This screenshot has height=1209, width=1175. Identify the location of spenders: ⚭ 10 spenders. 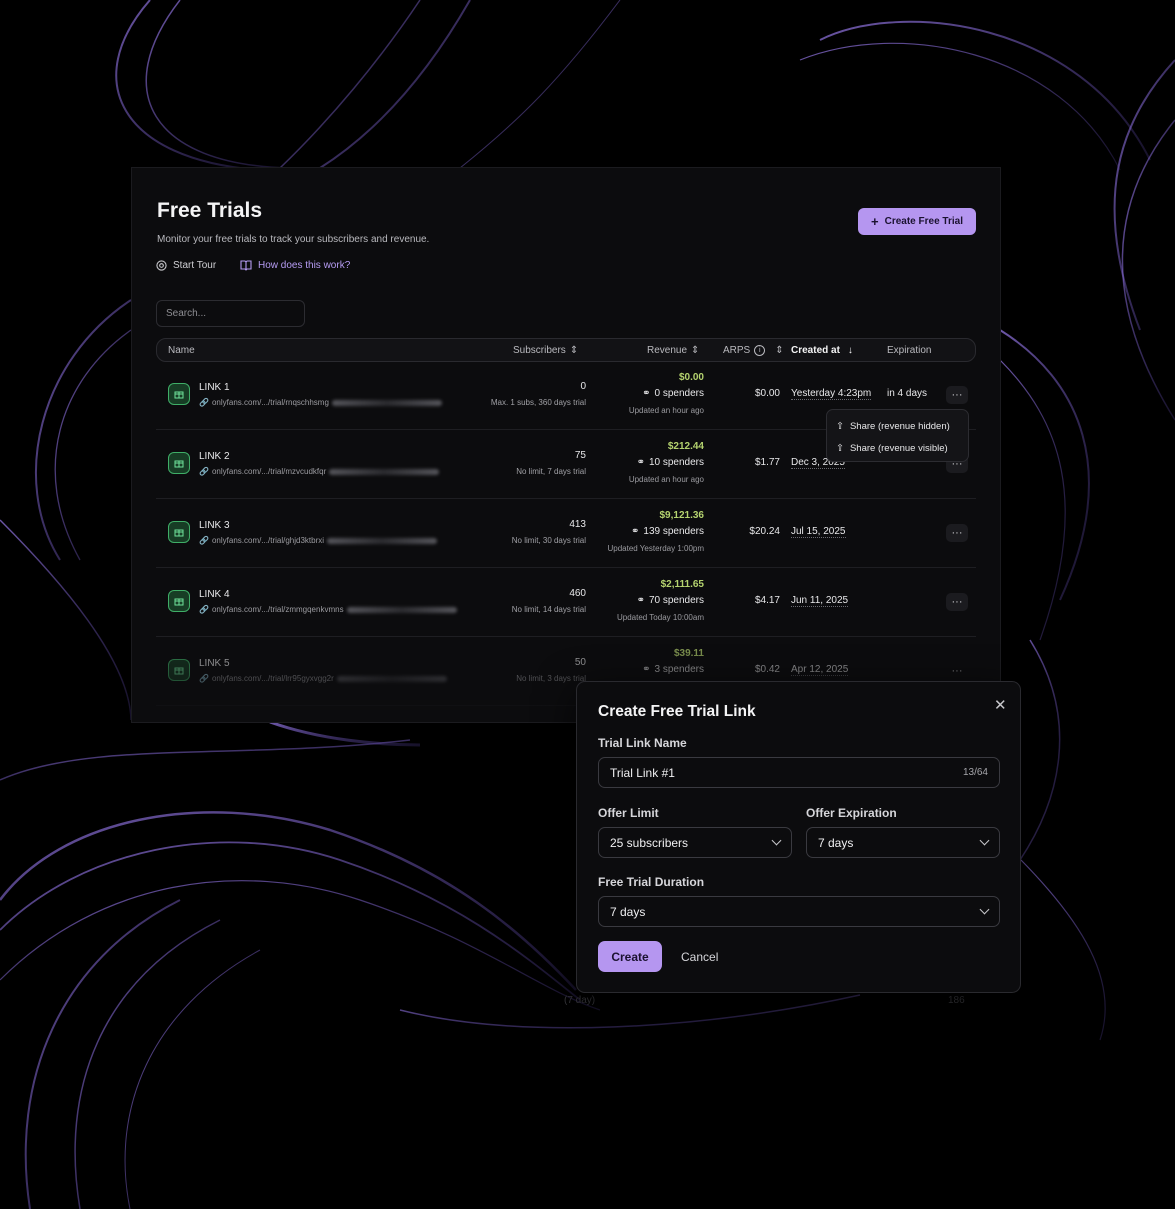
(670, 462).